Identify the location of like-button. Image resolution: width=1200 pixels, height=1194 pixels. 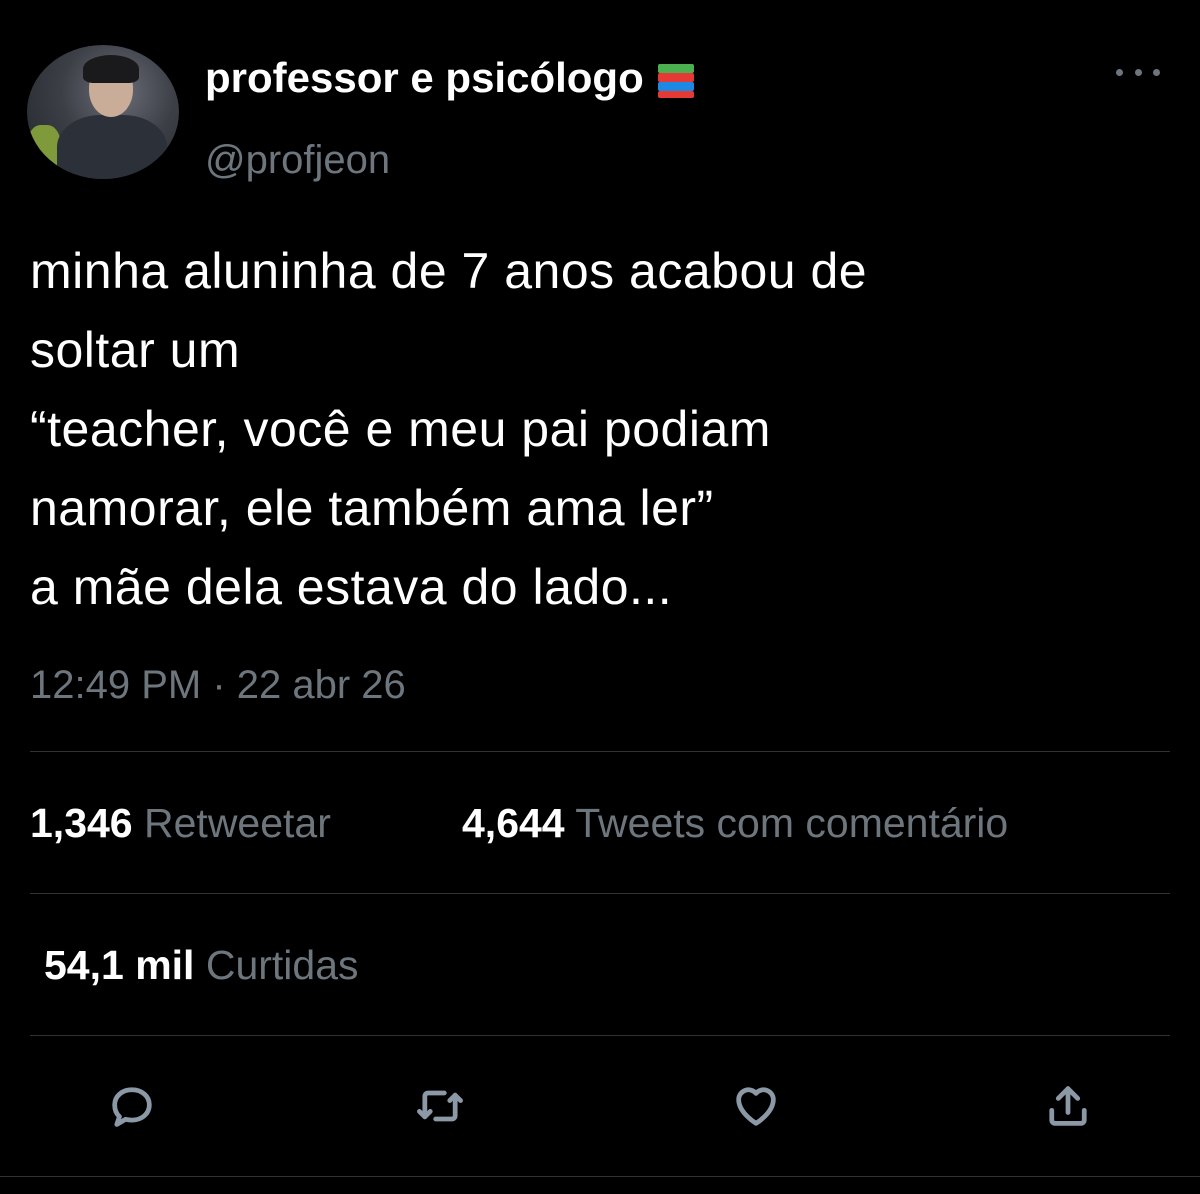
(756, 1106).